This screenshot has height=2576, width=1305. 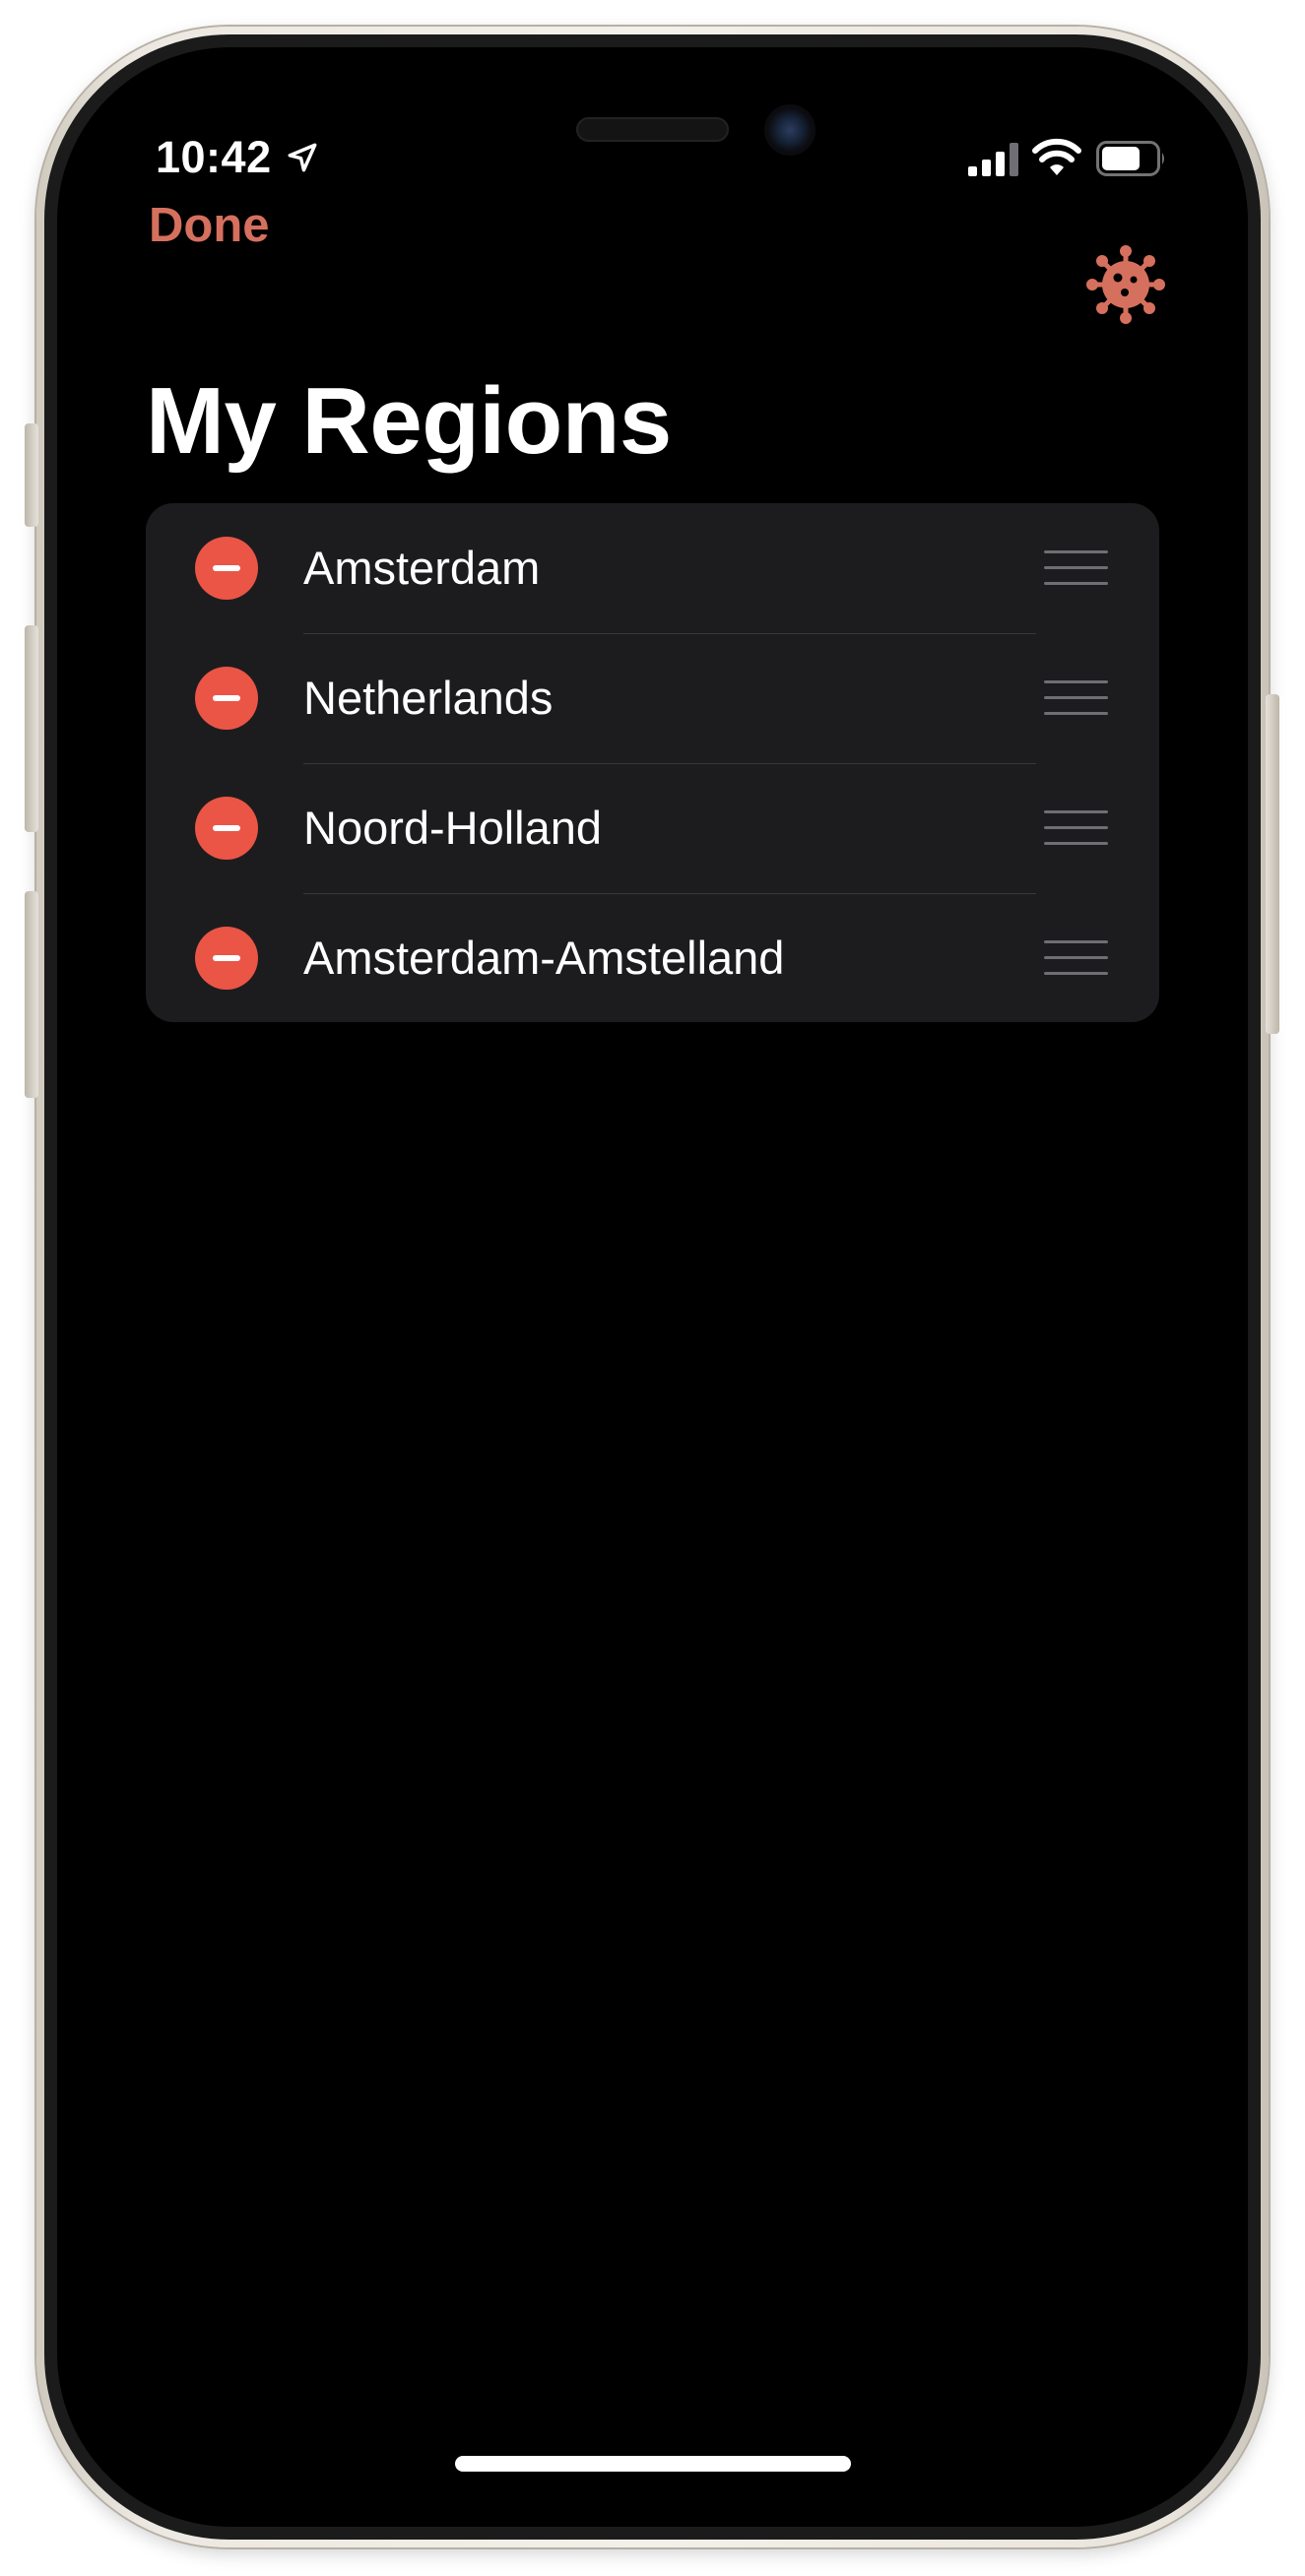 What do you see at coordinates (31, 994) in the screenshot?
I see `volume-down-button` at bounding box center [31, 994].